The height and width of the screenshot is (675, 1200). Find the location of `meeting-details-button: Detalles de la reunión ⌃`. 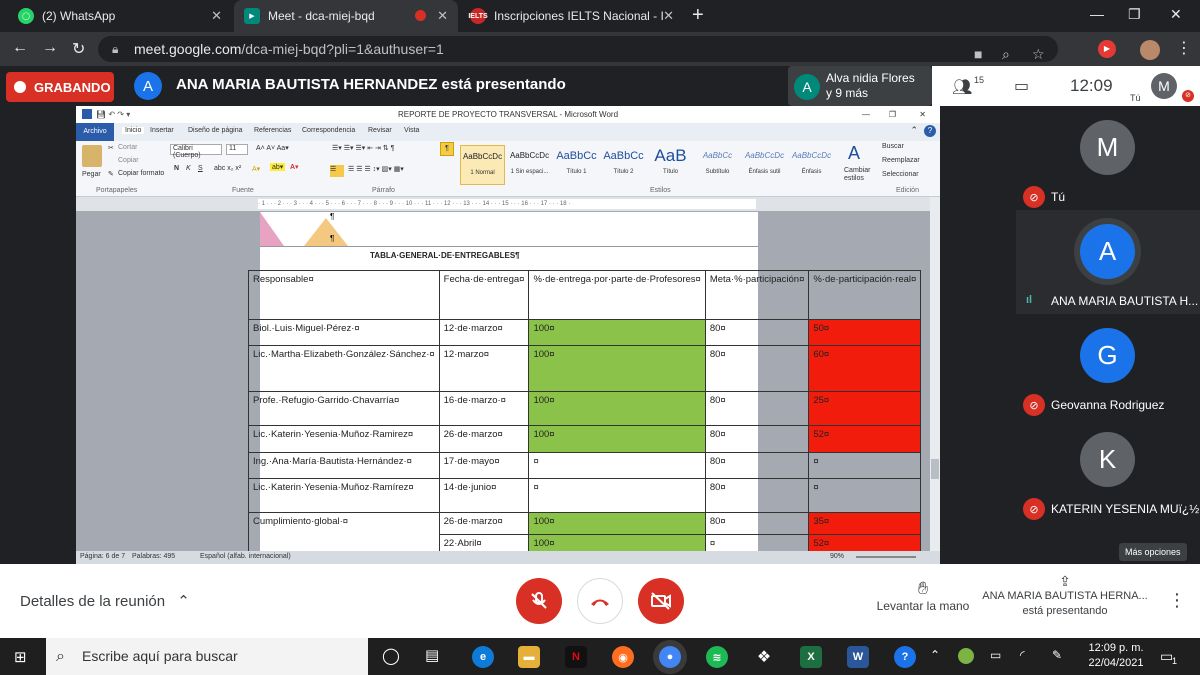

meeting-details-button: Detalles de la reunión ⌃ is located at coordinates (105, 601).